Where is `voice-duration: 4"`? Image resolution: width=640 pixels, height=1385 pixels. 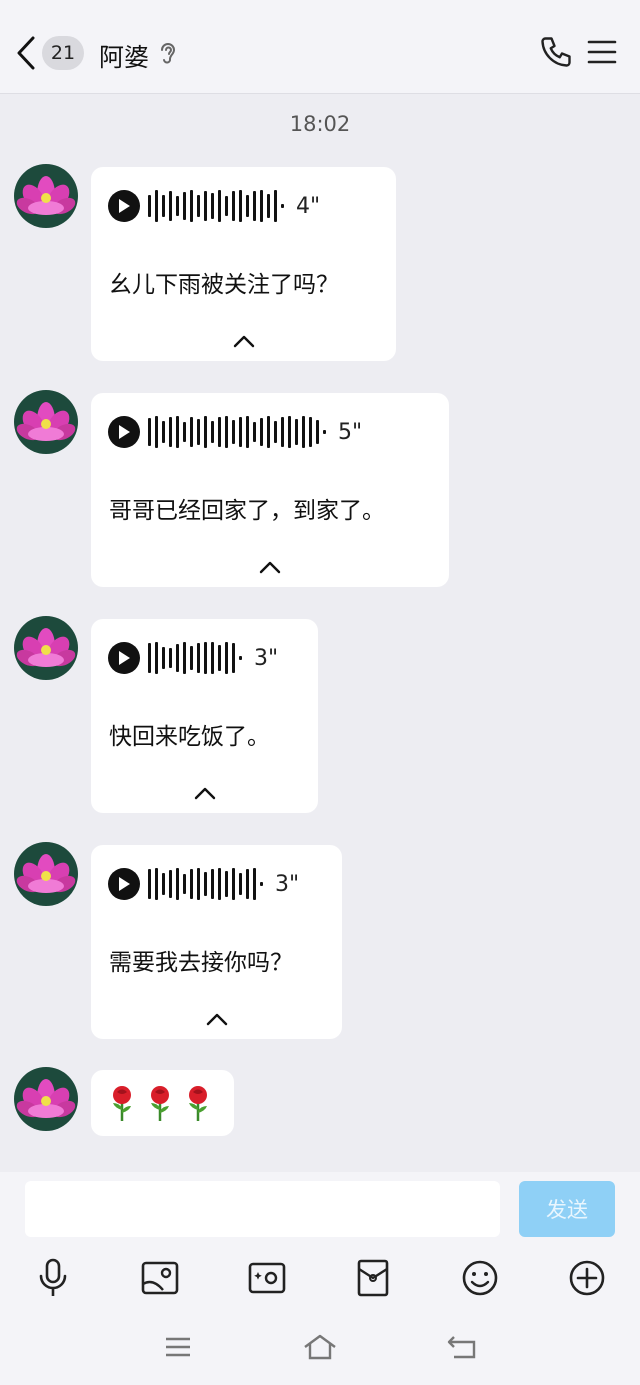
voice-duration: 4" is located at coordinates (308, 206).